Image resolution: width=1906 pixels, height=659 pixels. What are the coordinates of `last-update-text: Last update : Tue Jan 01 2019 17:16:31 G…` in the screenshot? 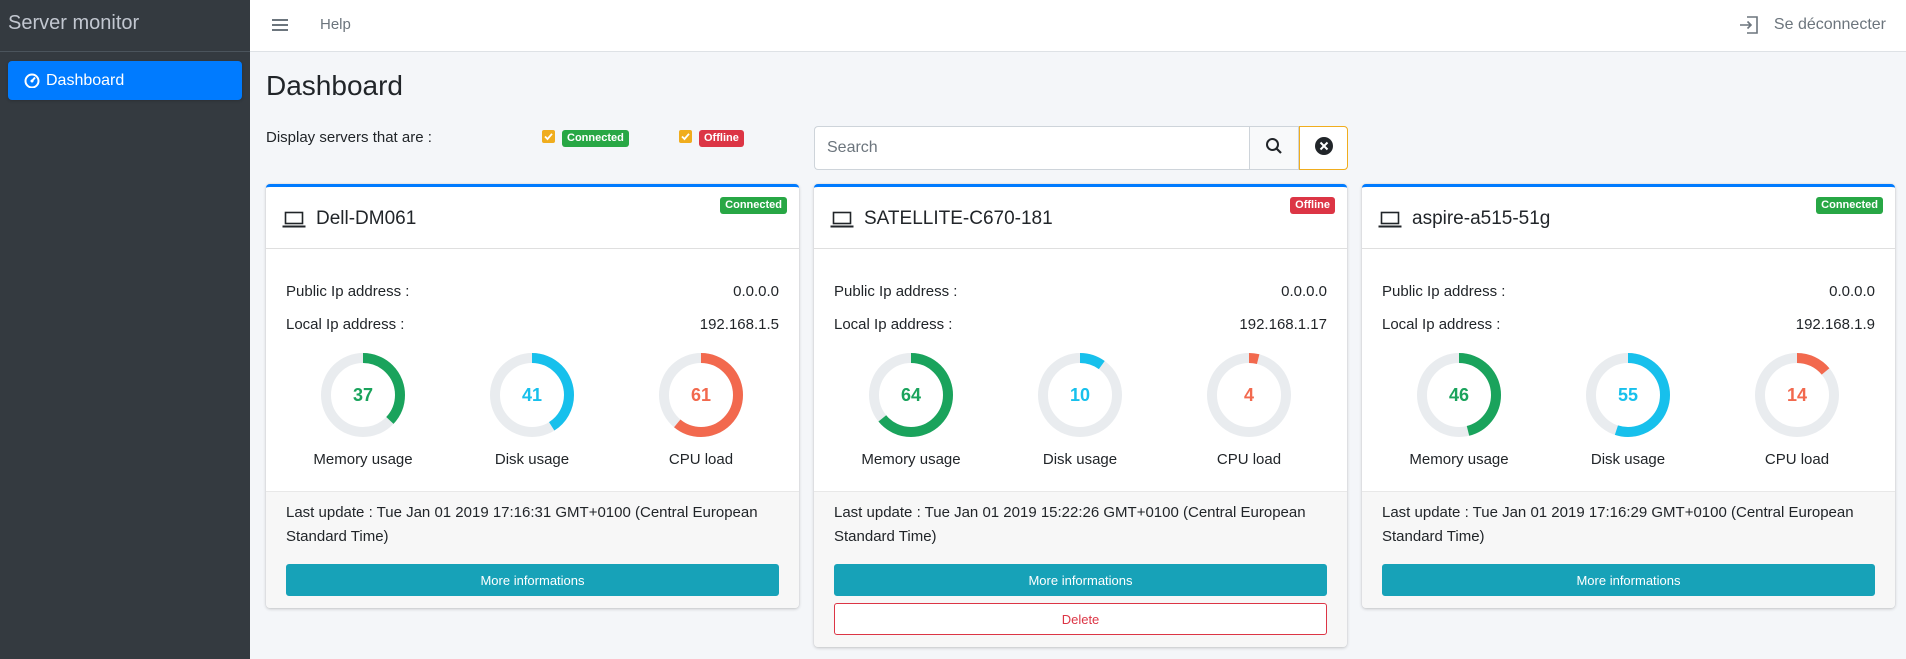 It's located at (522, 524).